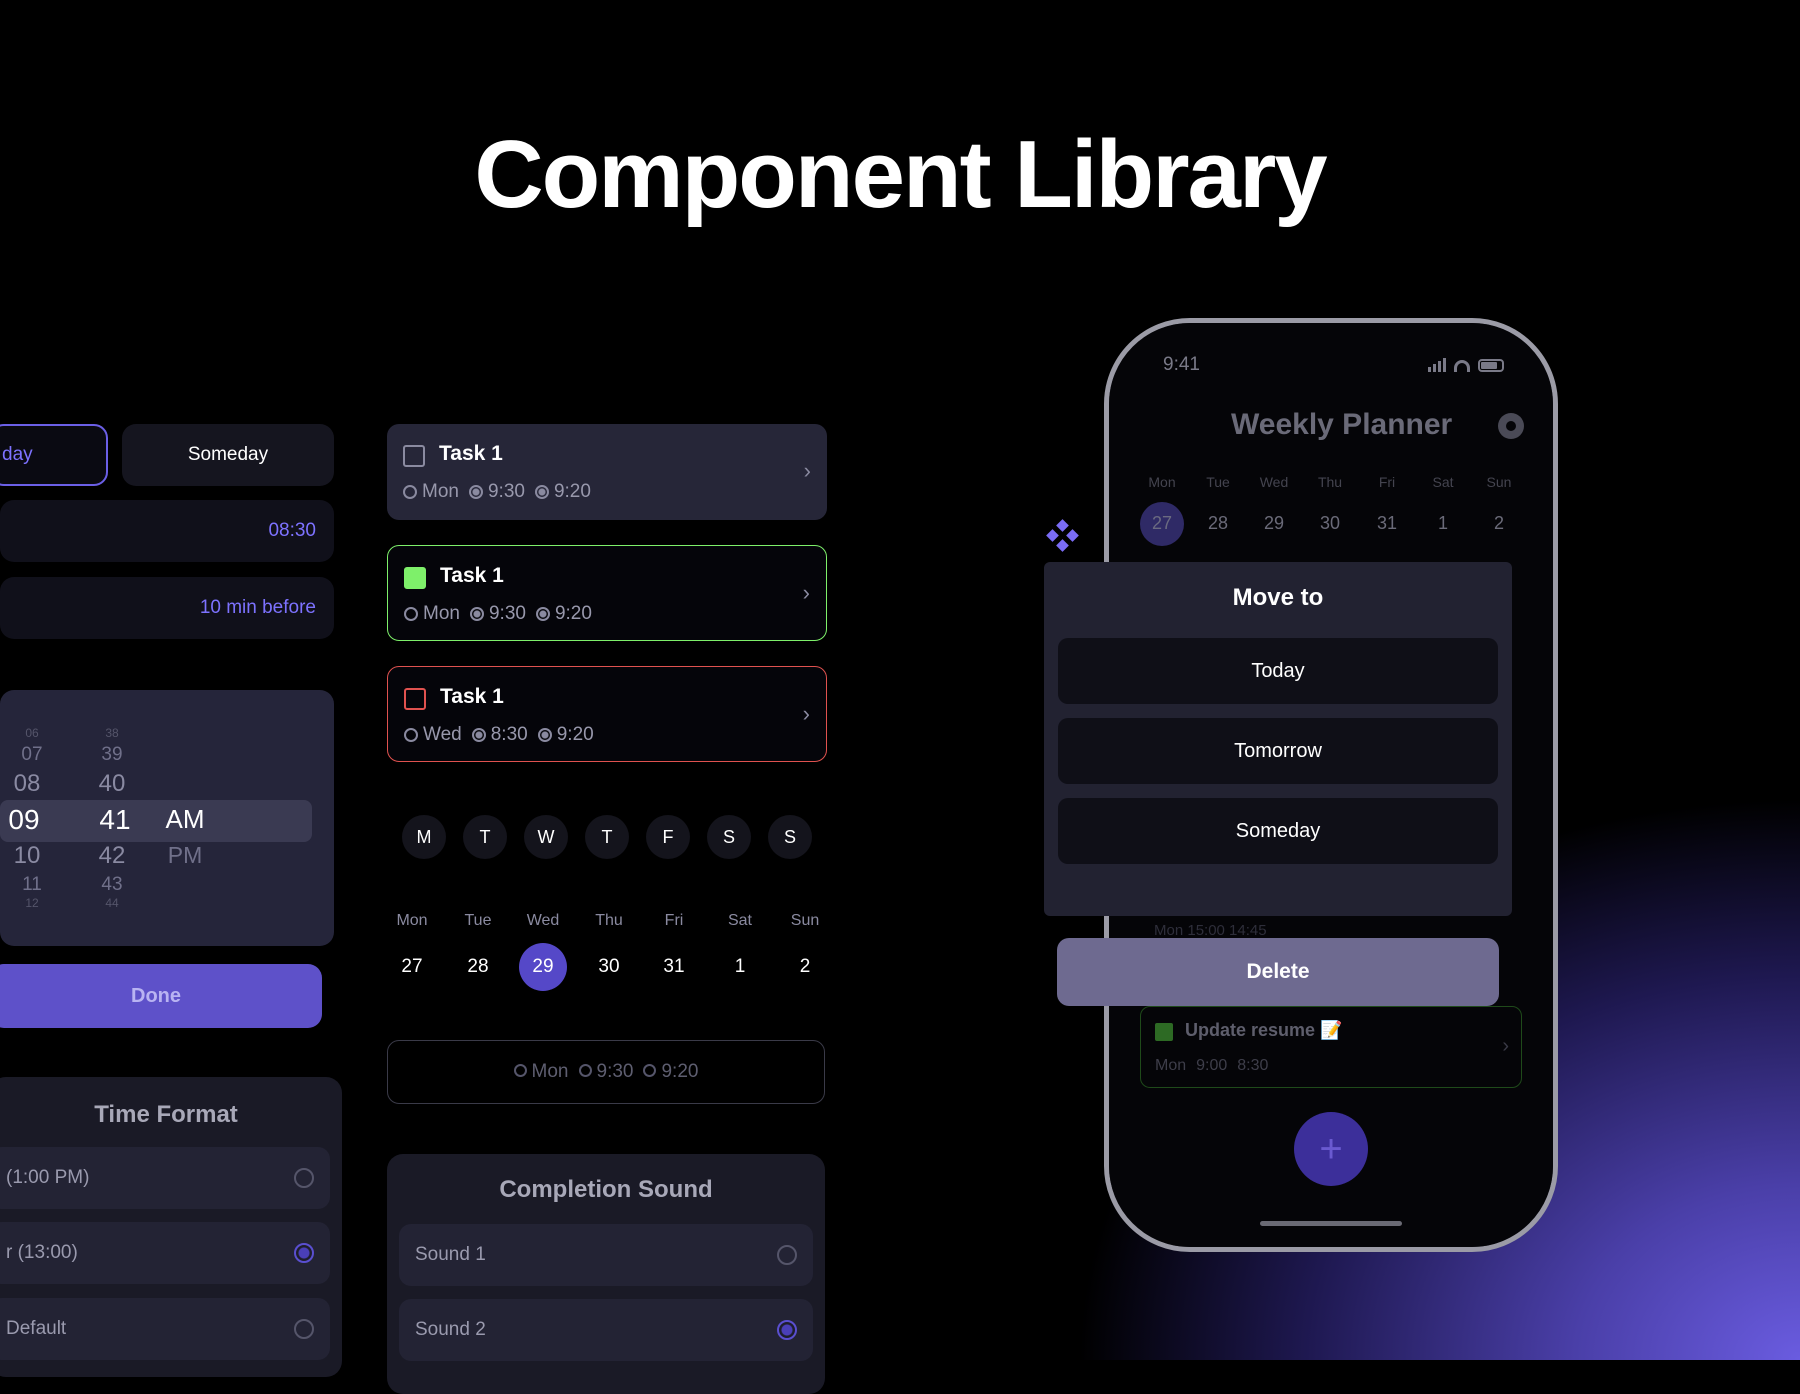 This screenshot has width=1800, height=1394. I want to click on weekday-toggle-fri: F, so click(668, 837).